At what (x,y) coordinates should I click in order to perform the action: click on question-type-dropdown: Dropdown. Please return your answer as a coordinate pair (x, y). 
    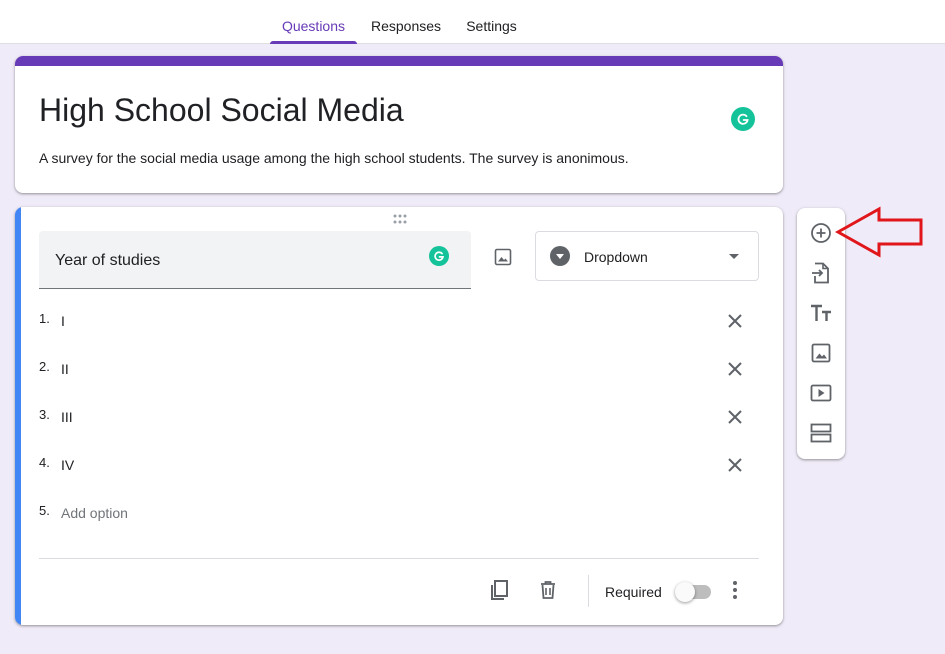
    Looking at the image, I should click on (647, 256).